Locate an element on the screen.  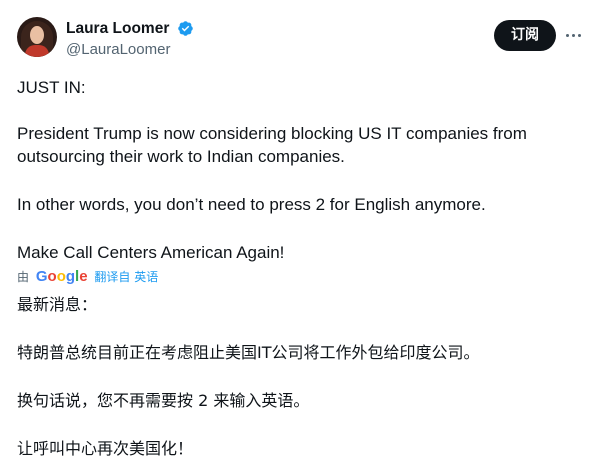
verified-badge-icon is located at coordinates (185, 28).